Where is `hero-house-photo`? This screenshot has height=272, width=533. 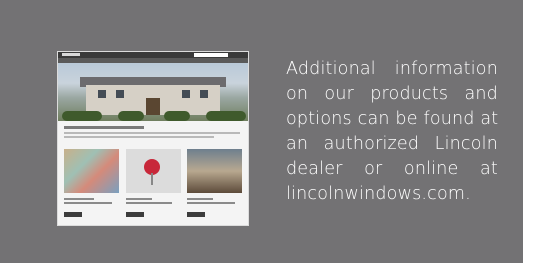 hero-house-photo is located at coordinates (153, 92).